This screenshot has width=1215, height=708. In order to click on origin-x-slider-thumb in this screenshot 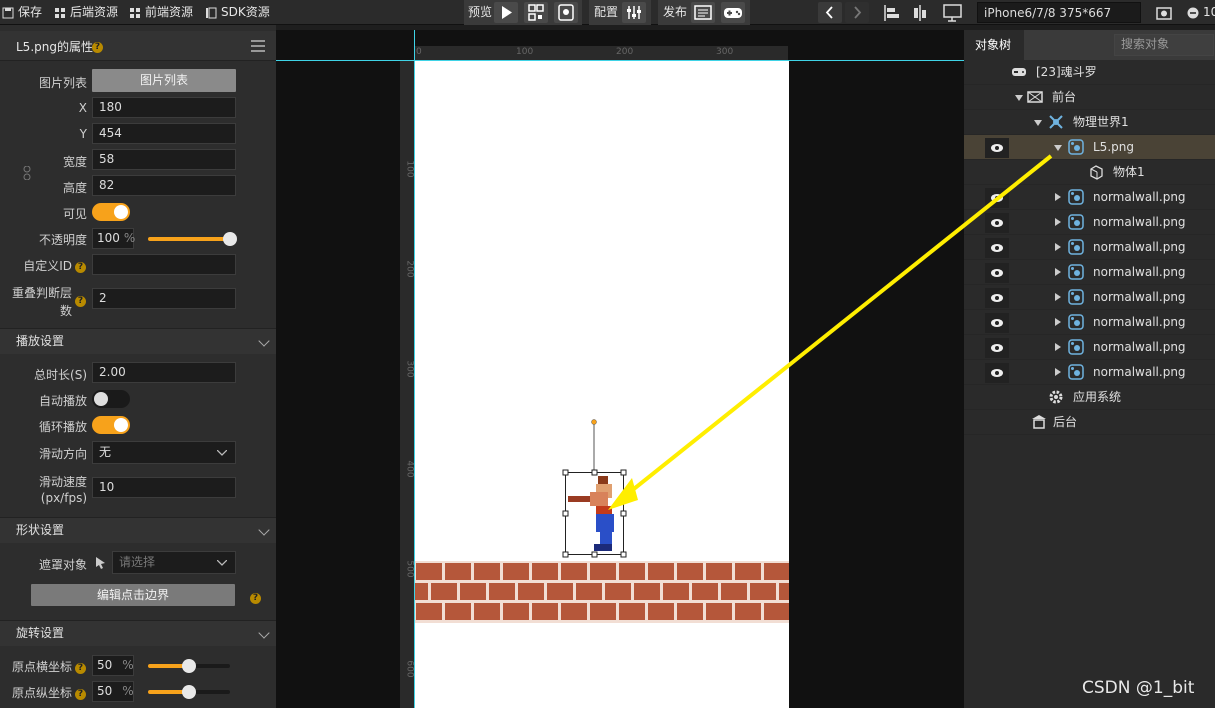, I will do `click(189, 666)`.